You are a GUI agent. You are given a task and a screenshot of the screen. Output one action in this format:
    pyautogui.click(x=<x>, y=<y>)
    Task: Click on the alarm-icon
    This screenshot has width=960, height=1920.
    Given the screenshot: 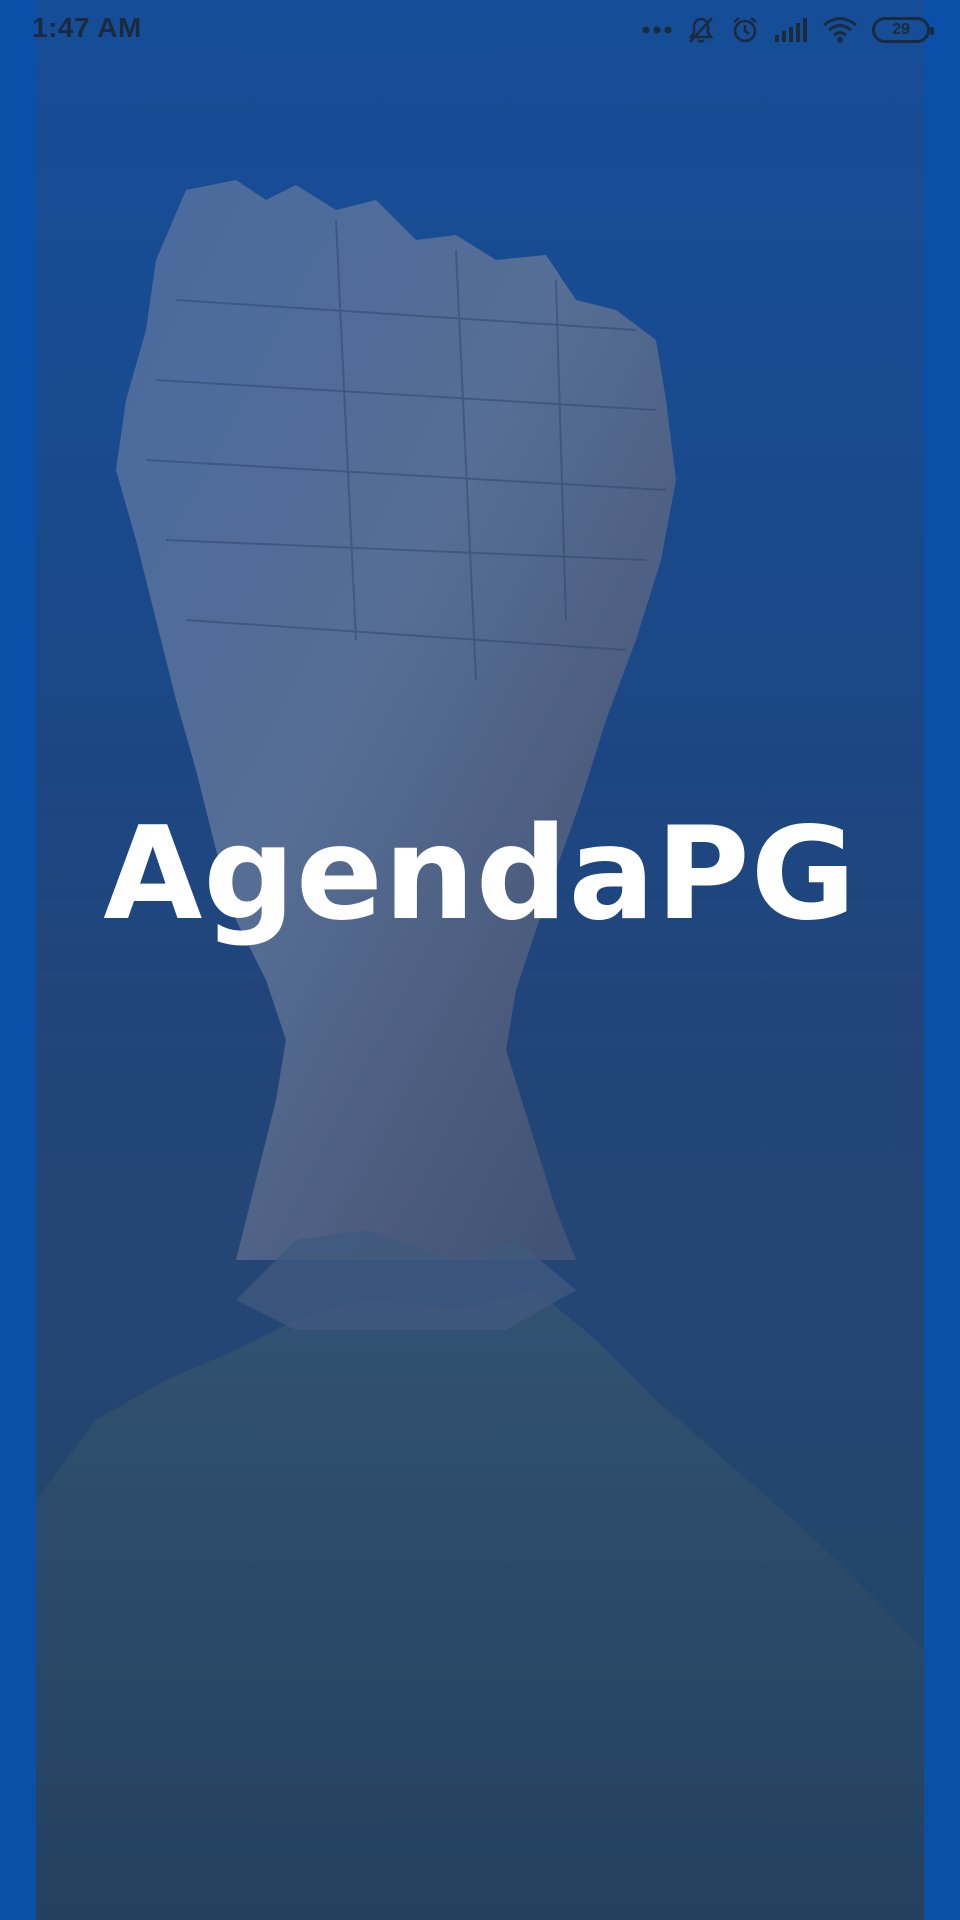 What is the action you would take?
    pyautogui.click(x=745, y=30)
    